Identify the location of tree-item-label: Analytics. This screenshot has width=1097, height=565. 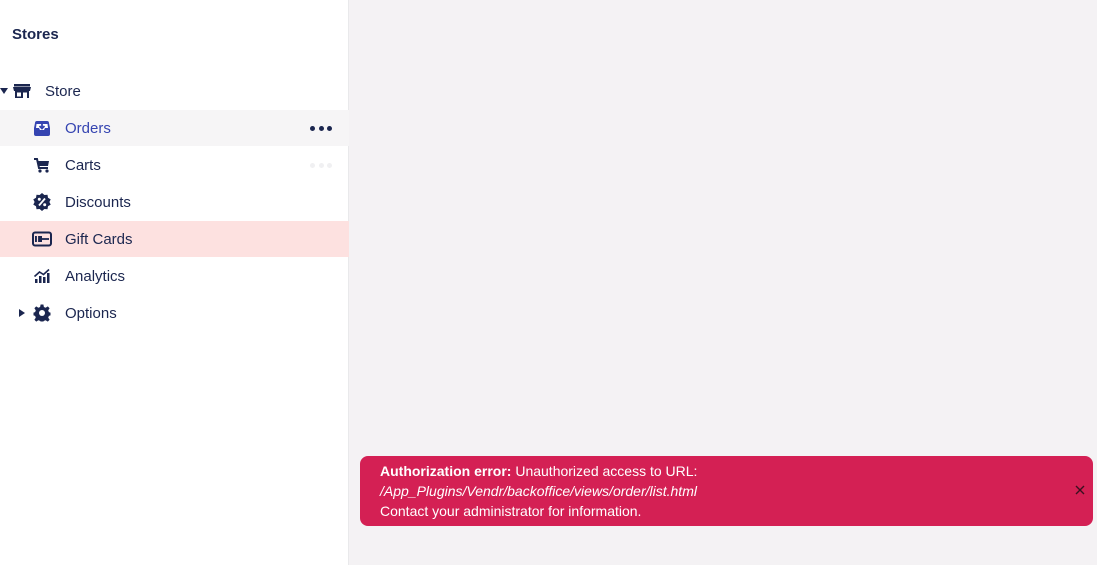
(95, 276).